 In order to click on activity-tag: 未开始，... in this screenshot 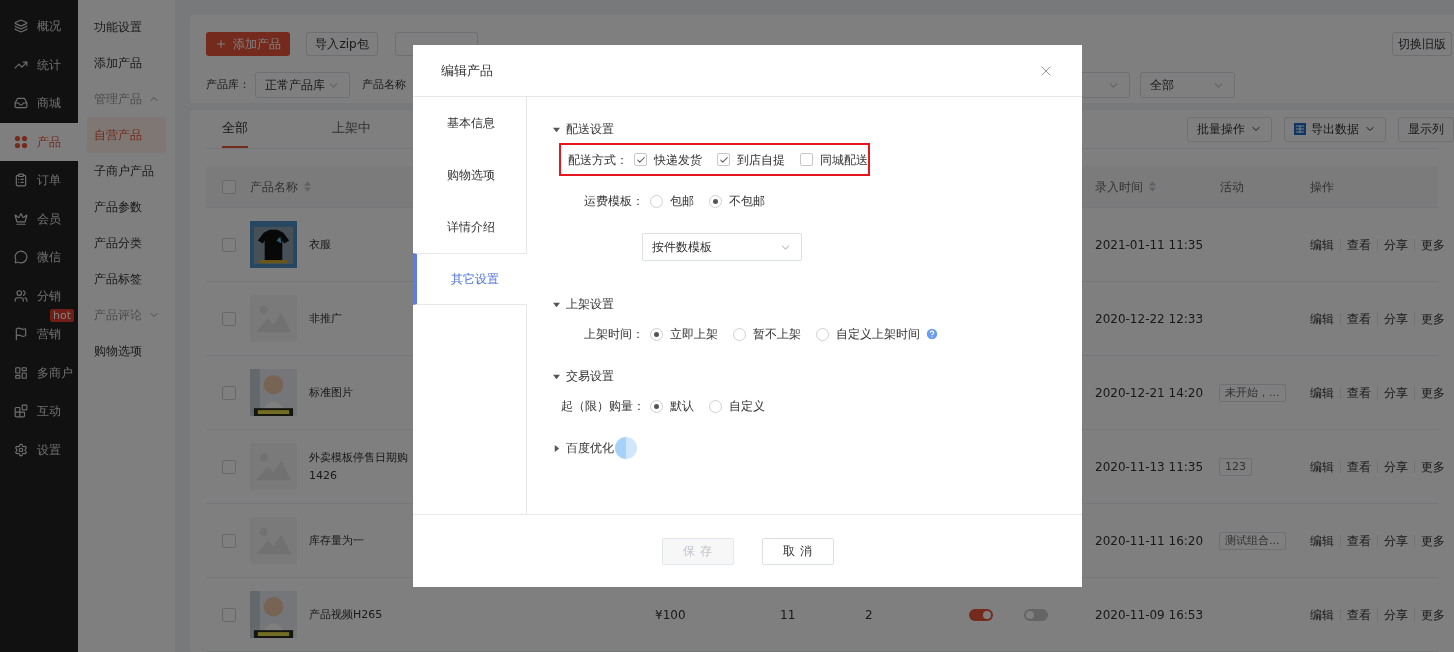, I will do `click(1252, 392)`.